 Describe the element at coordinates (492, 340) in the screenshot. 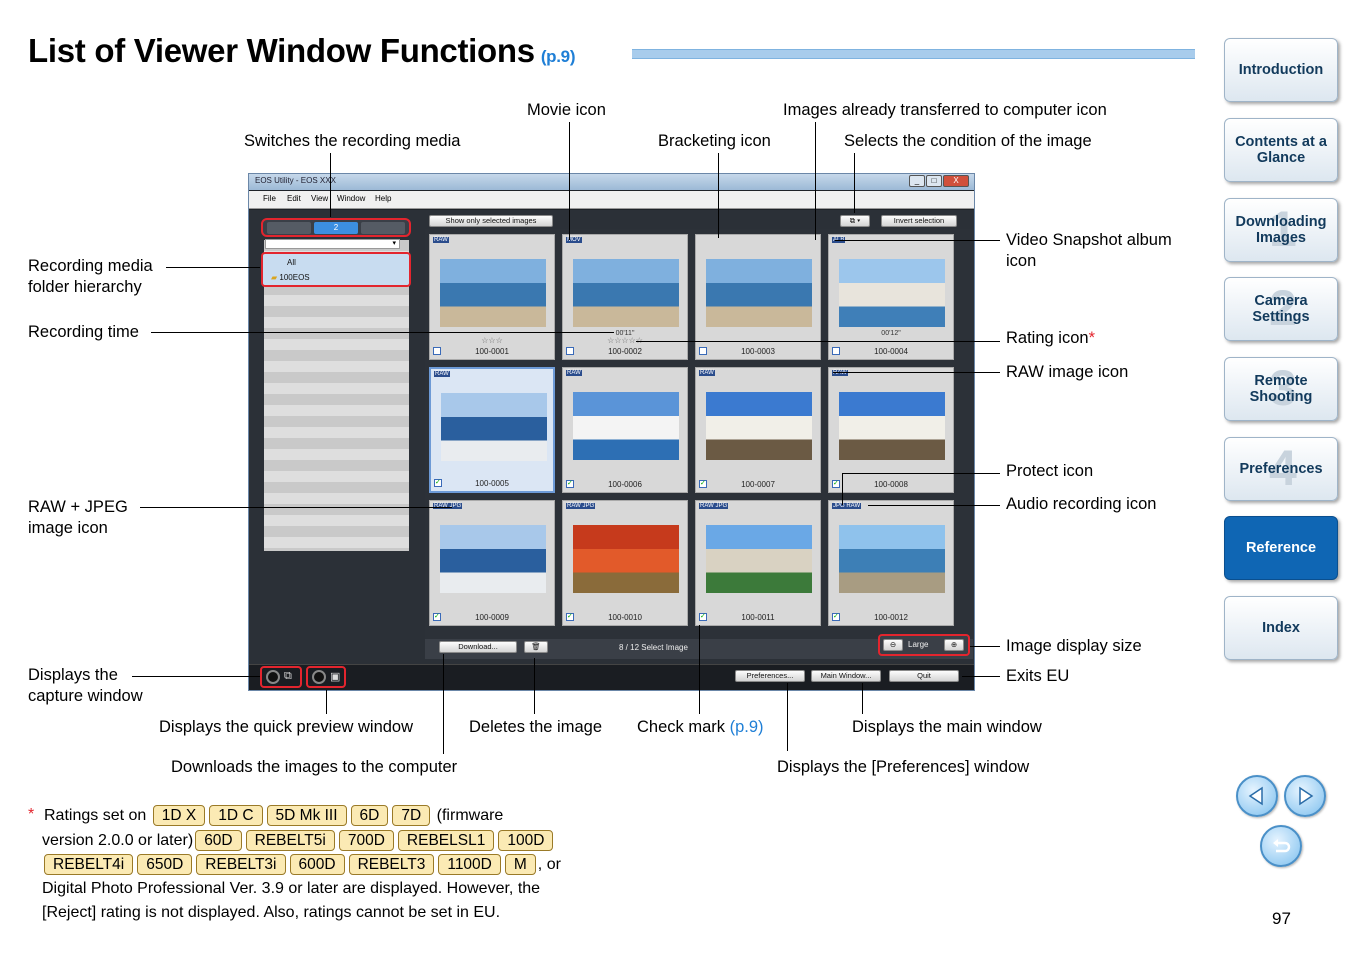

I see `rating-icon: ☆☆☆` at that location.